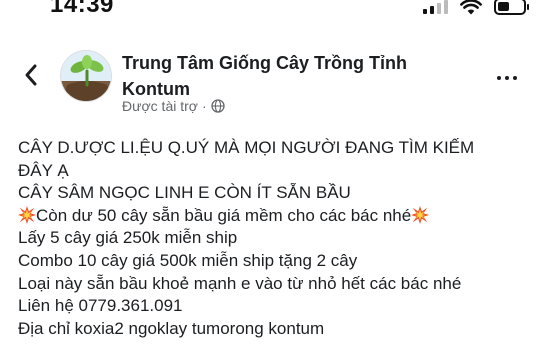  Describe the element at coordinates (511, 7) in the screenshot. I see `battery-icon` at that location.